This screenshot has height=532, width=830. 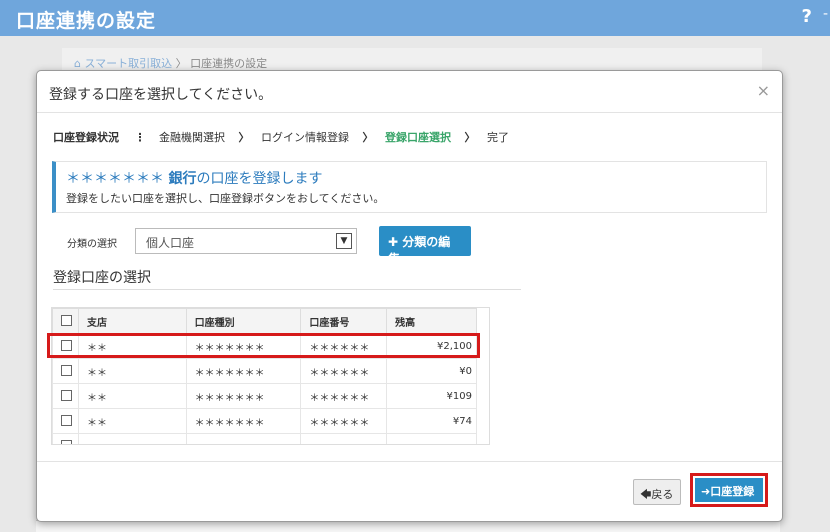 I want to click on table-header-row: 支店 口座種別 口座番号 残高, so click(x=264, y=321).